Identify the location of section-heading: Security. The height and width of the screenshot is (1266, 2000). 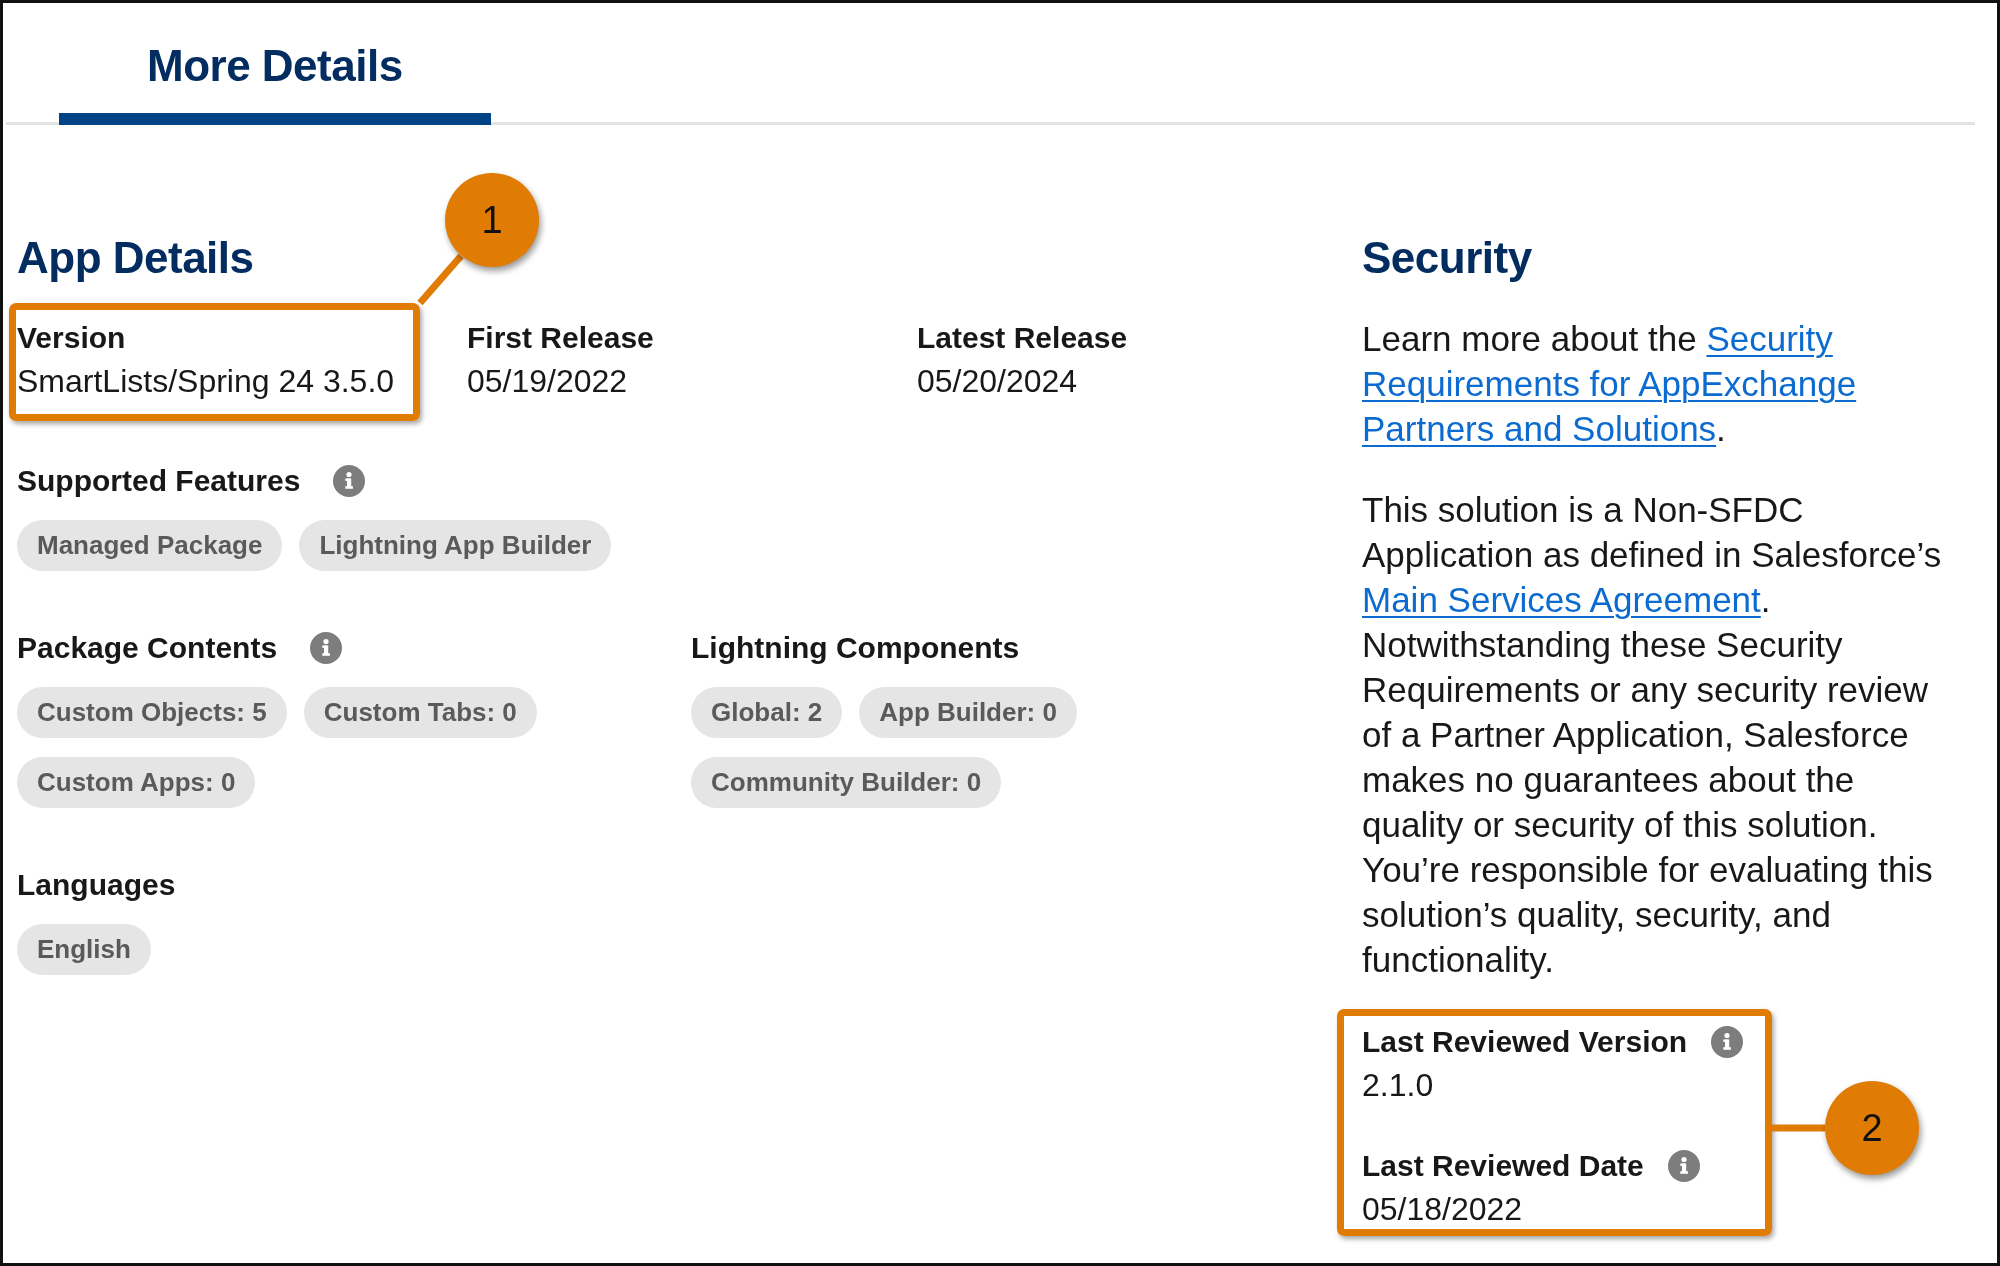
(1447, 258).